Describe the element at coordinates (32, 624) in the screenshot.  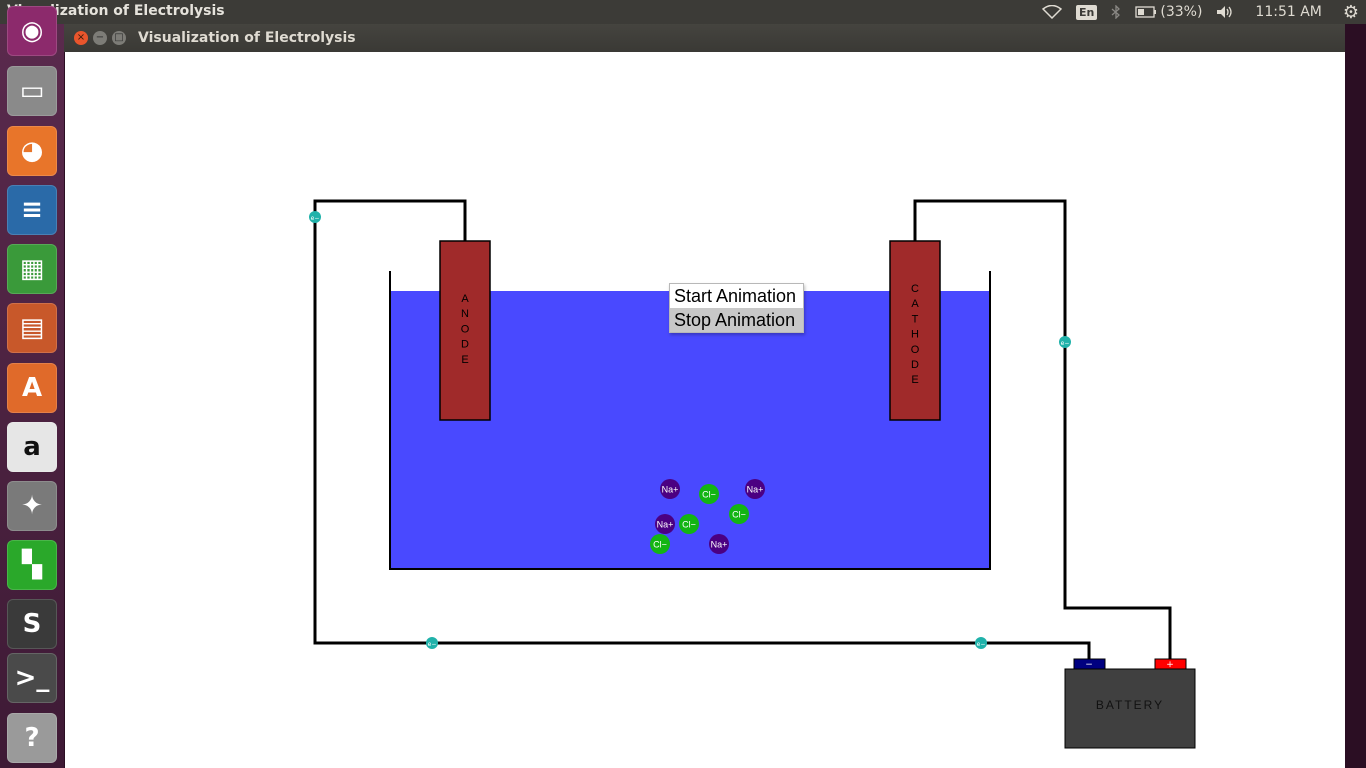
I see `sublime-text-icon: S` at that location.